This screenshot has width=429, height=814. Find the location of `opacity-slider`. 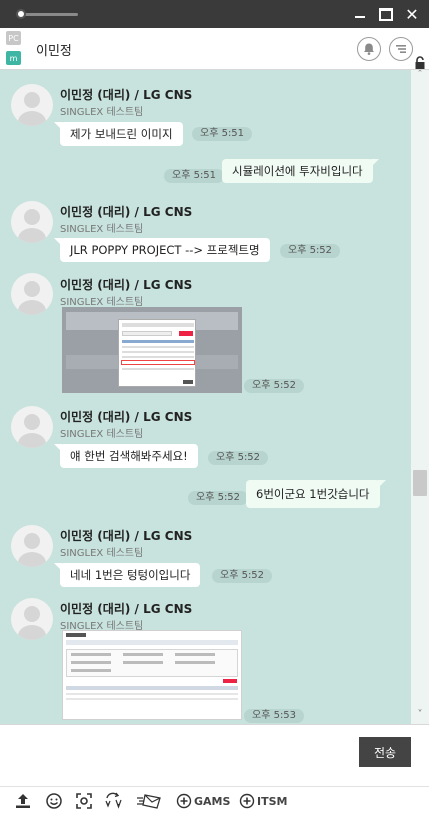

opacity-slider is located at coordinates (47, 14).